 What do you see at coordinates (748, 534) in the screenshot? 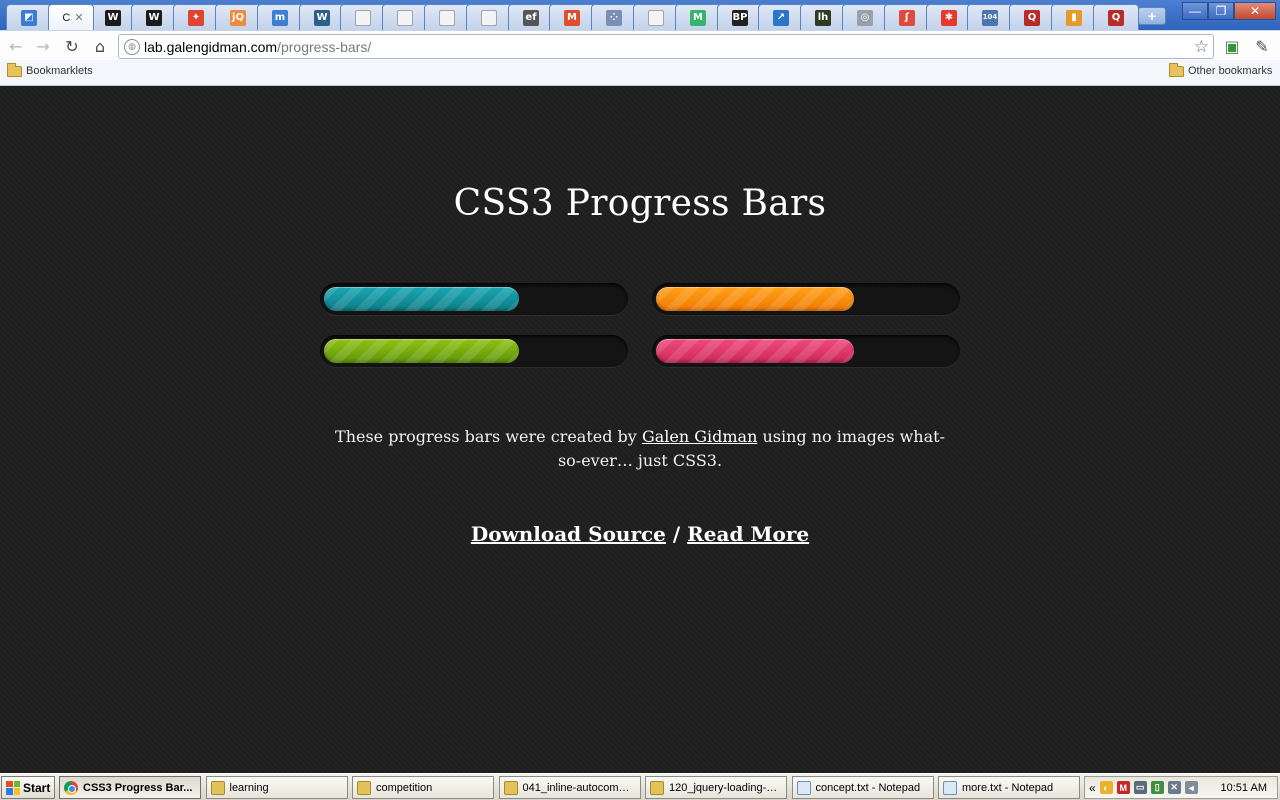
I see `read-more-link: Read More` at bounding box center [748, 534].